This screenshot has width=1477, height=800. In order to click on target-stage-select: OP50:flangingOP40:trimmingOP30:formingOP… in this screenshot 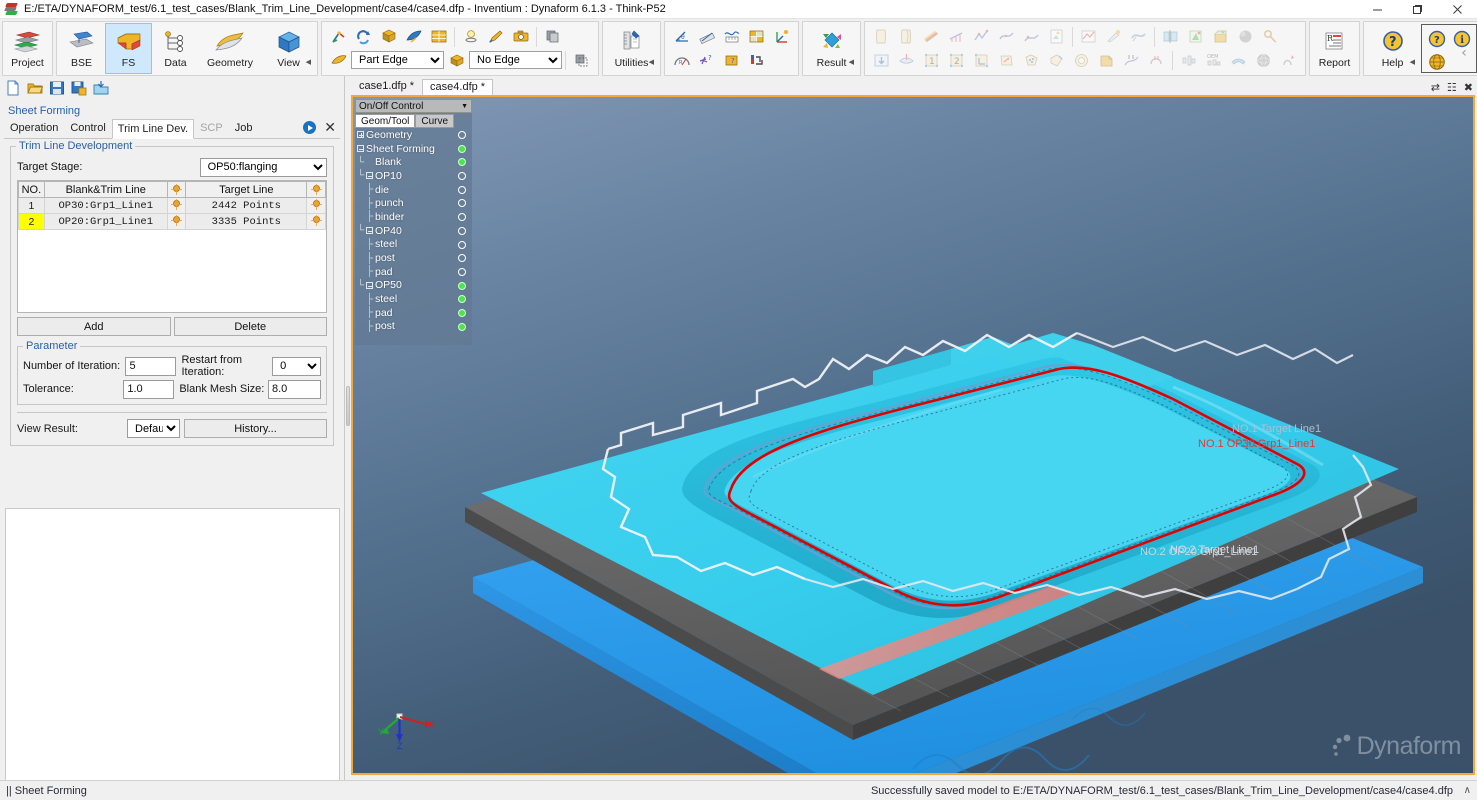, I will do `click(263, 167)`.